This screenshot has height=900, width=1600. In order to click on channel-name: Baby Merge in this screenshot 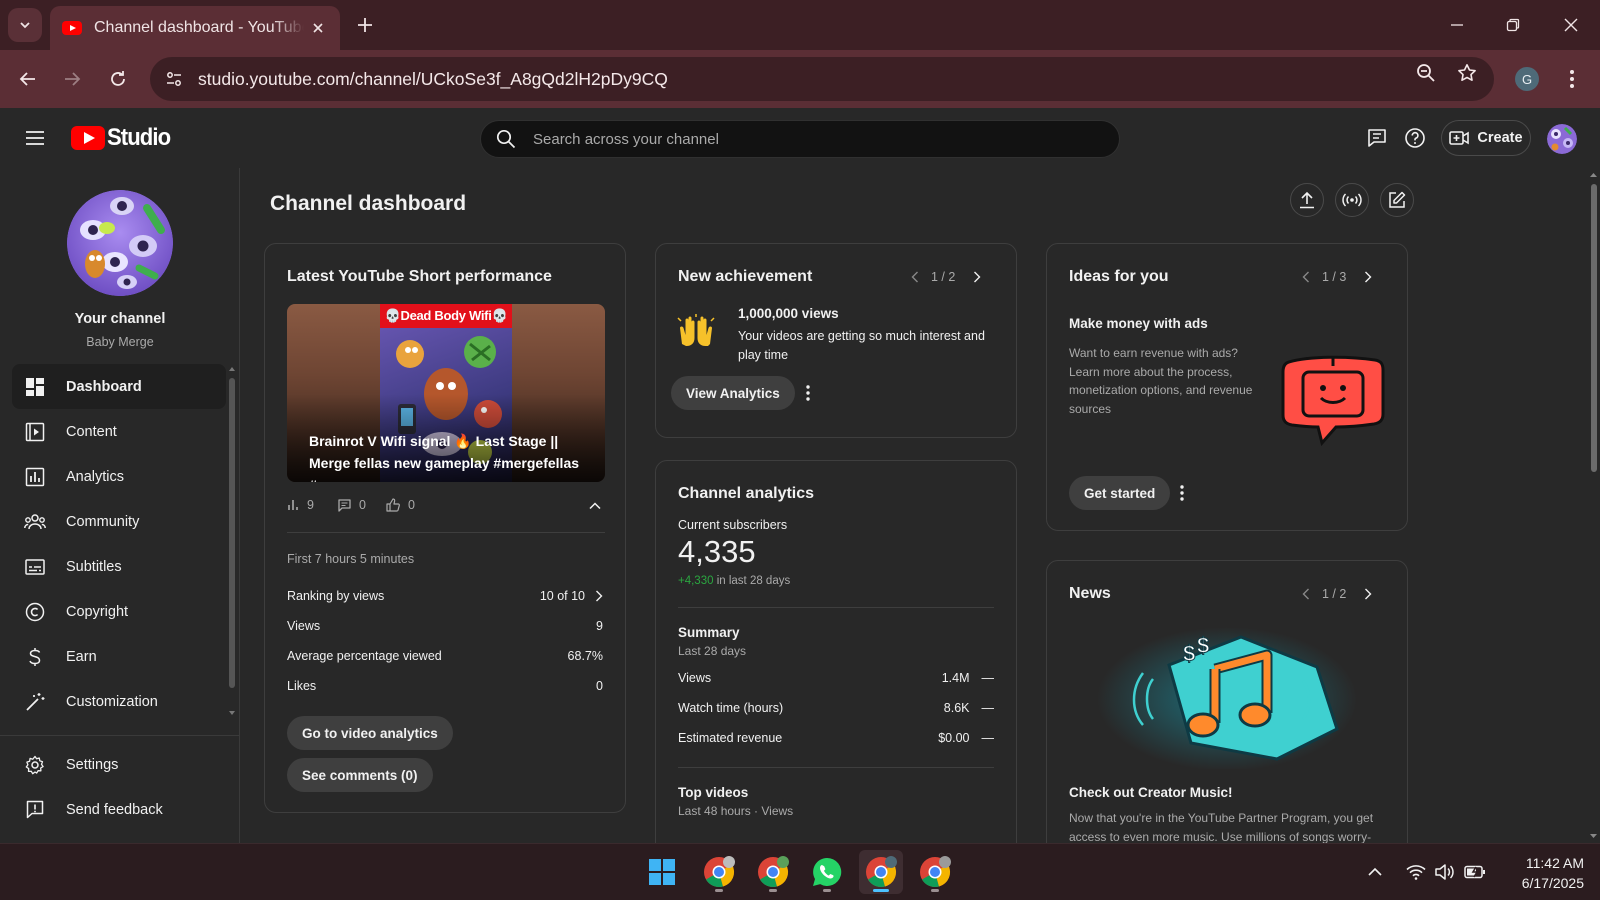, I will do `click(120, 342)`.